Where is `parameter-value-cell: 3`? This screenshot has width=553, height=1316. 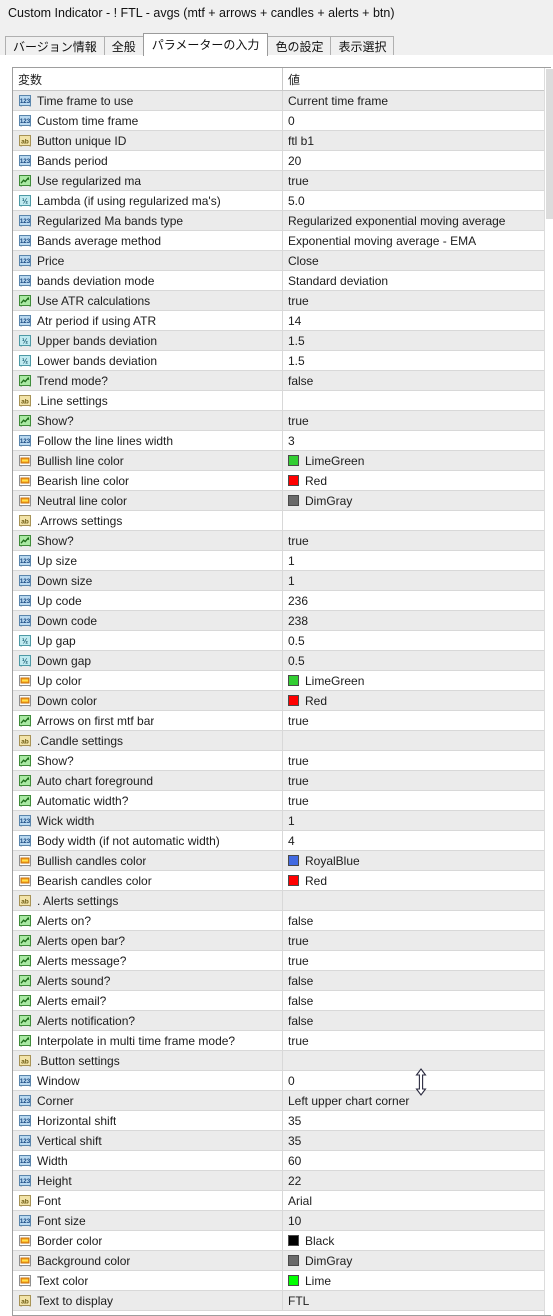 parameter-value-cell: 3 is located at coordinates (417, 440).